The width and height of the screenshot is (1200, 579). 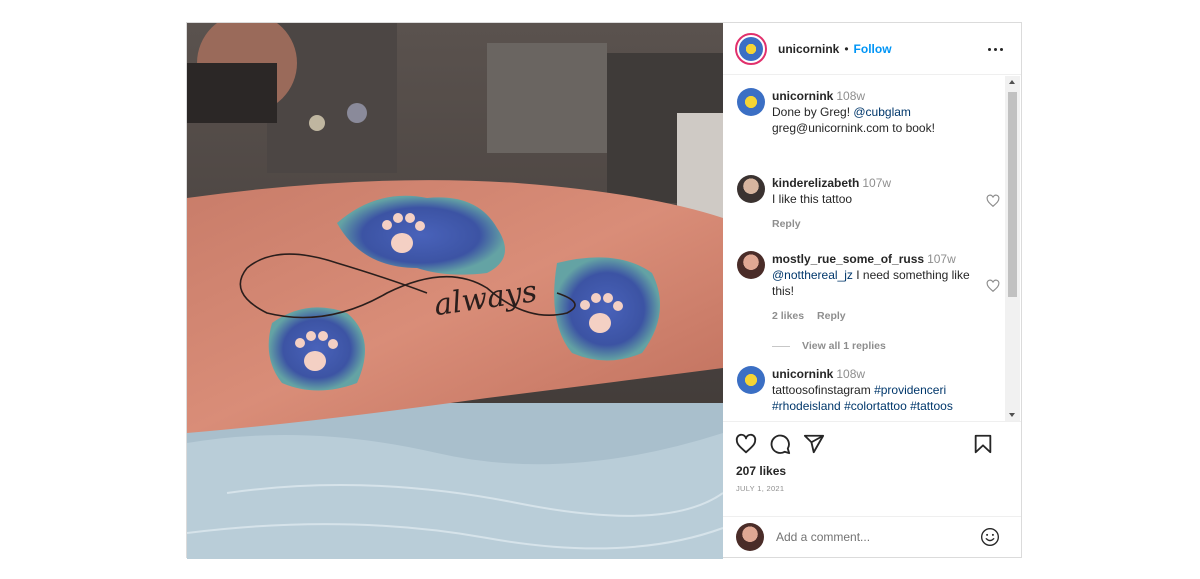 I want to click on caption-text: Done by Greg!, so click(x=813, y=112).